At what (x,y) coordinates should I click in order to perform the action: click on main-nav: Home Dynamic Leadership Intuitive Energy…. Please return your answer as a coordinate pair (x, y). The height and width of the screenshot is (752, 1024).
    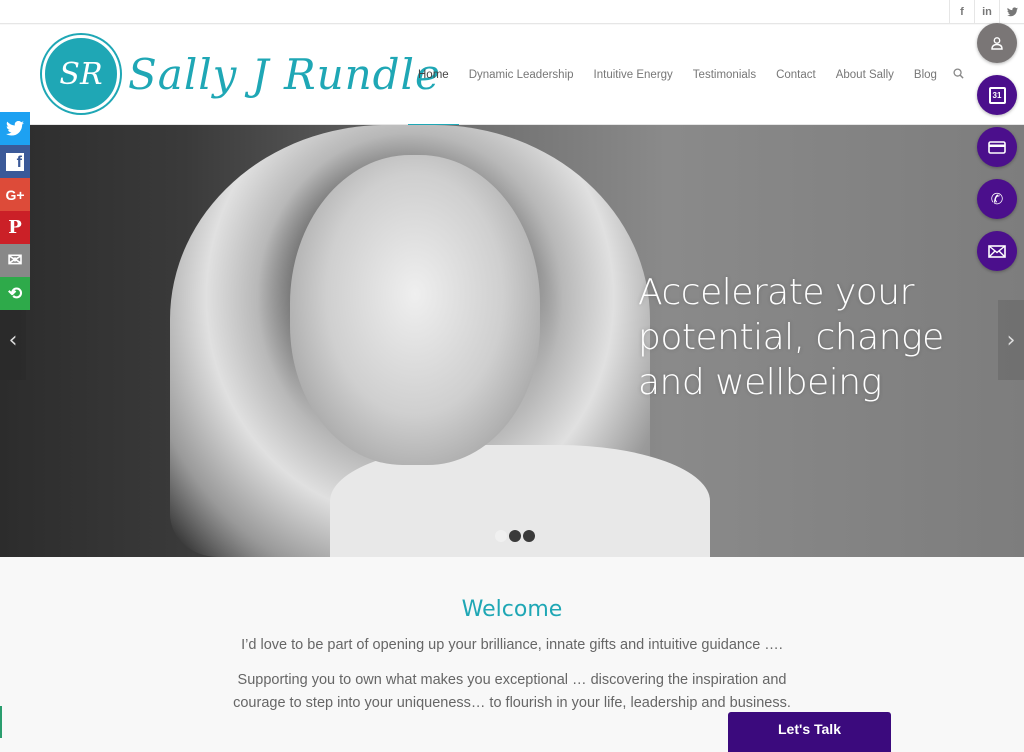
    Looking at the image, I should click on (689, 75).